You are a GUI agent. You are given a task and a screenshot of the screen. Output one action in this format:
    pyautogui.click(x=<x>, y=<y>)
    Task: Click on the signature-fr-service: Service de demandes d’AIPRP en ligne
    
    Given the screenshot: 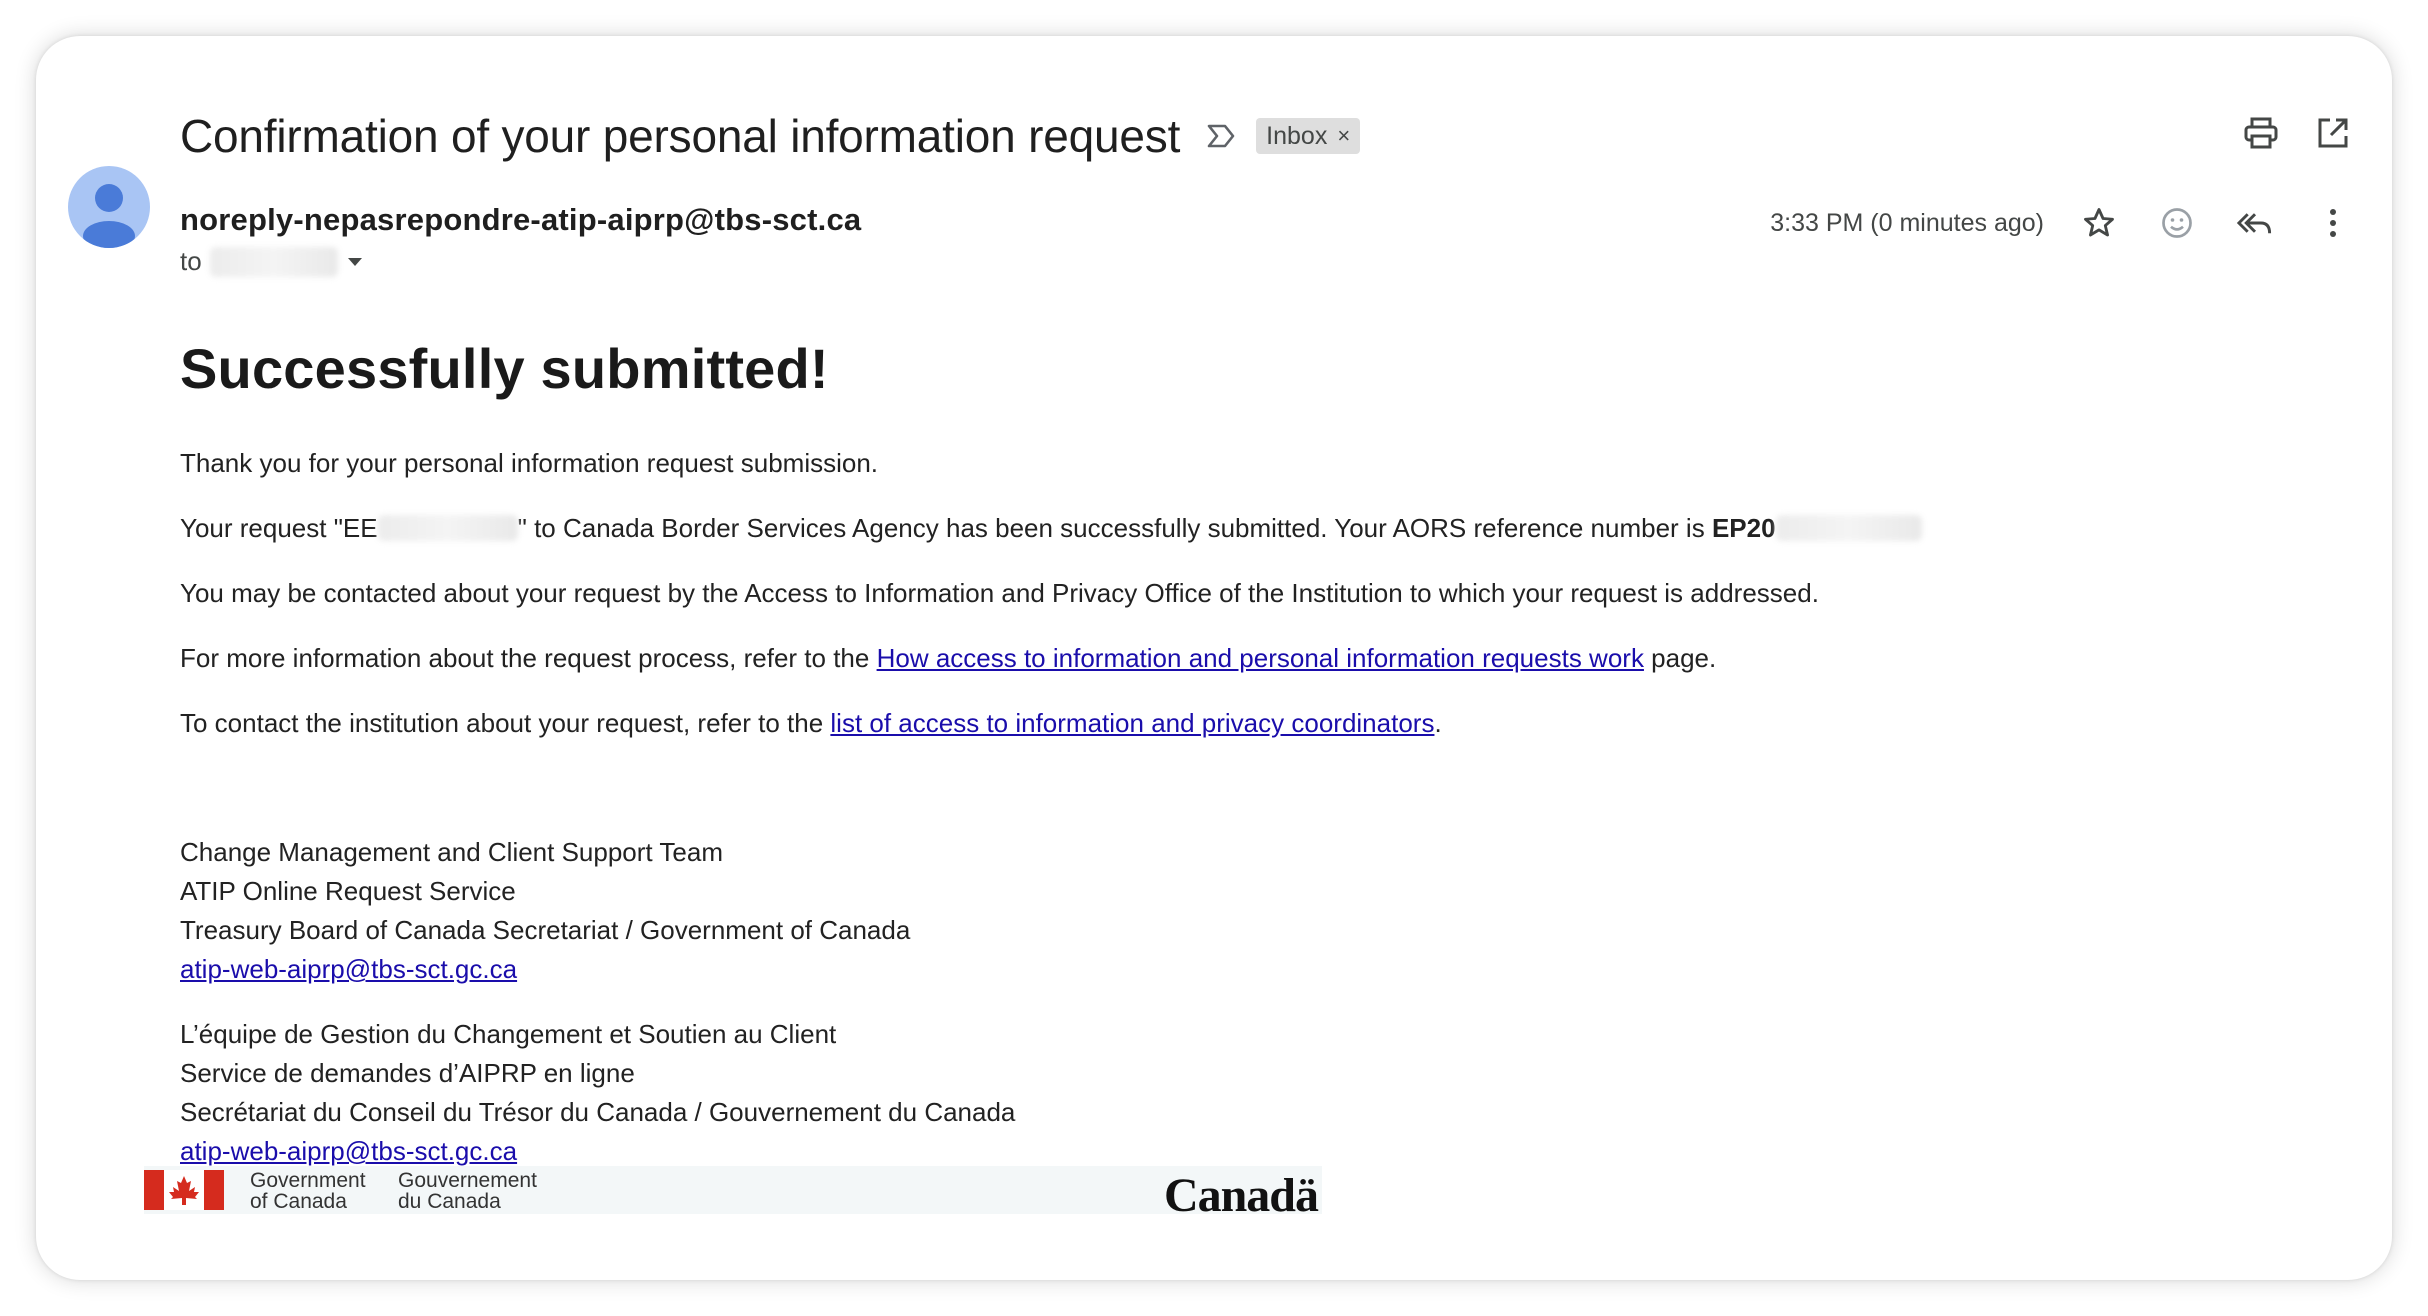 What is the action you would take?
    pyautogui.click(x=407, y=1073)
    